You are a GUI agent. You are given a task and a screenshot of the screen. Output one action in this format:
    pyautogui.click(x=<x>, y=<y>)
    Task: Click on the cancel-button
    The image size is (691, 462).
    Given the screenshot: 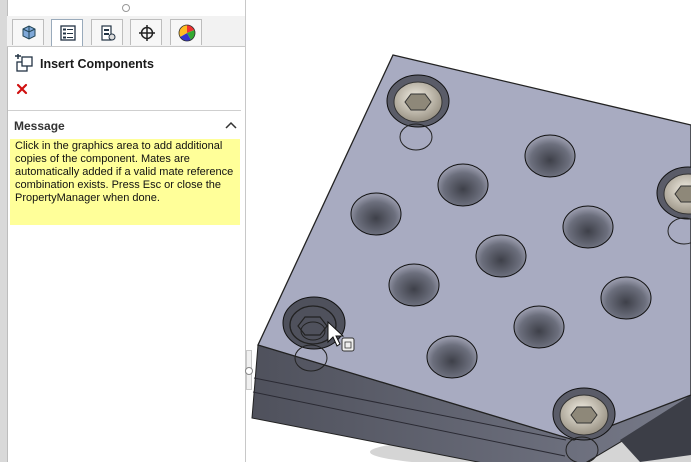 What is the action you would take?
    pyautogui.click(x=22, y=88)
    